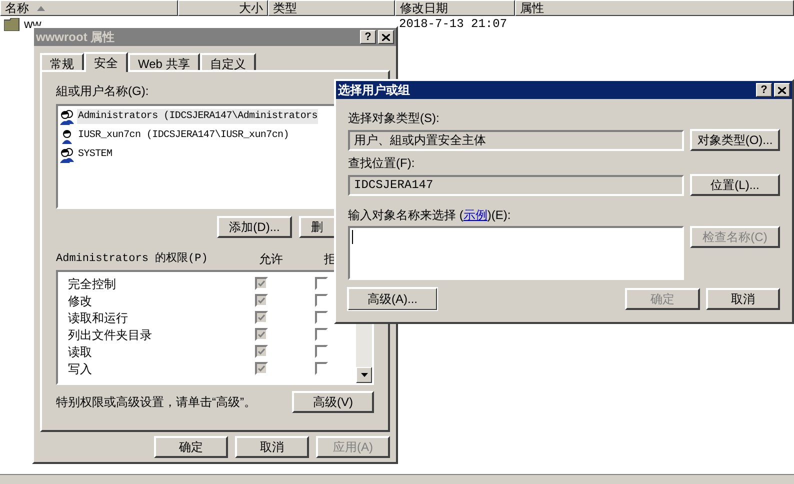 The height and width of the screenshot is (484, 794). I want to click on permission-name: 列出文件夹目录, so click(110, 335).